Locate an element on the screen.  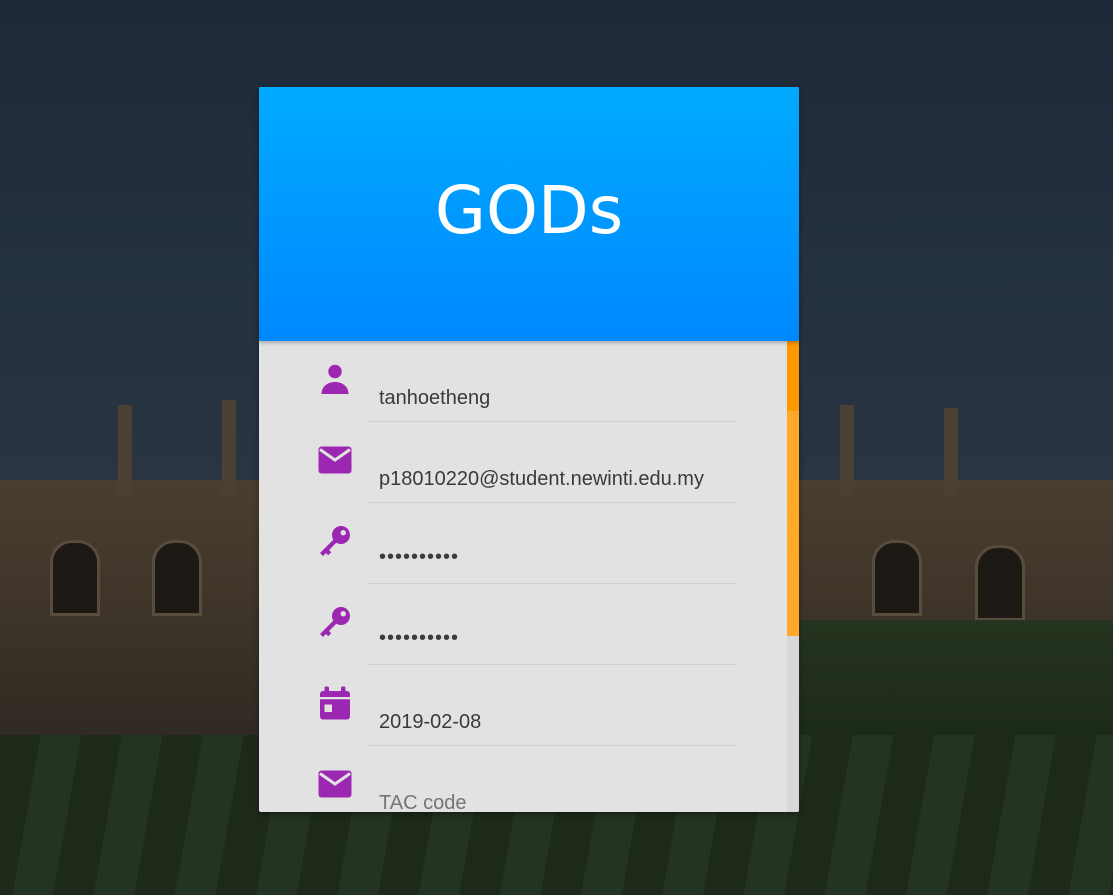
password-row: •••••••••• is located at coordinates (529, 543).